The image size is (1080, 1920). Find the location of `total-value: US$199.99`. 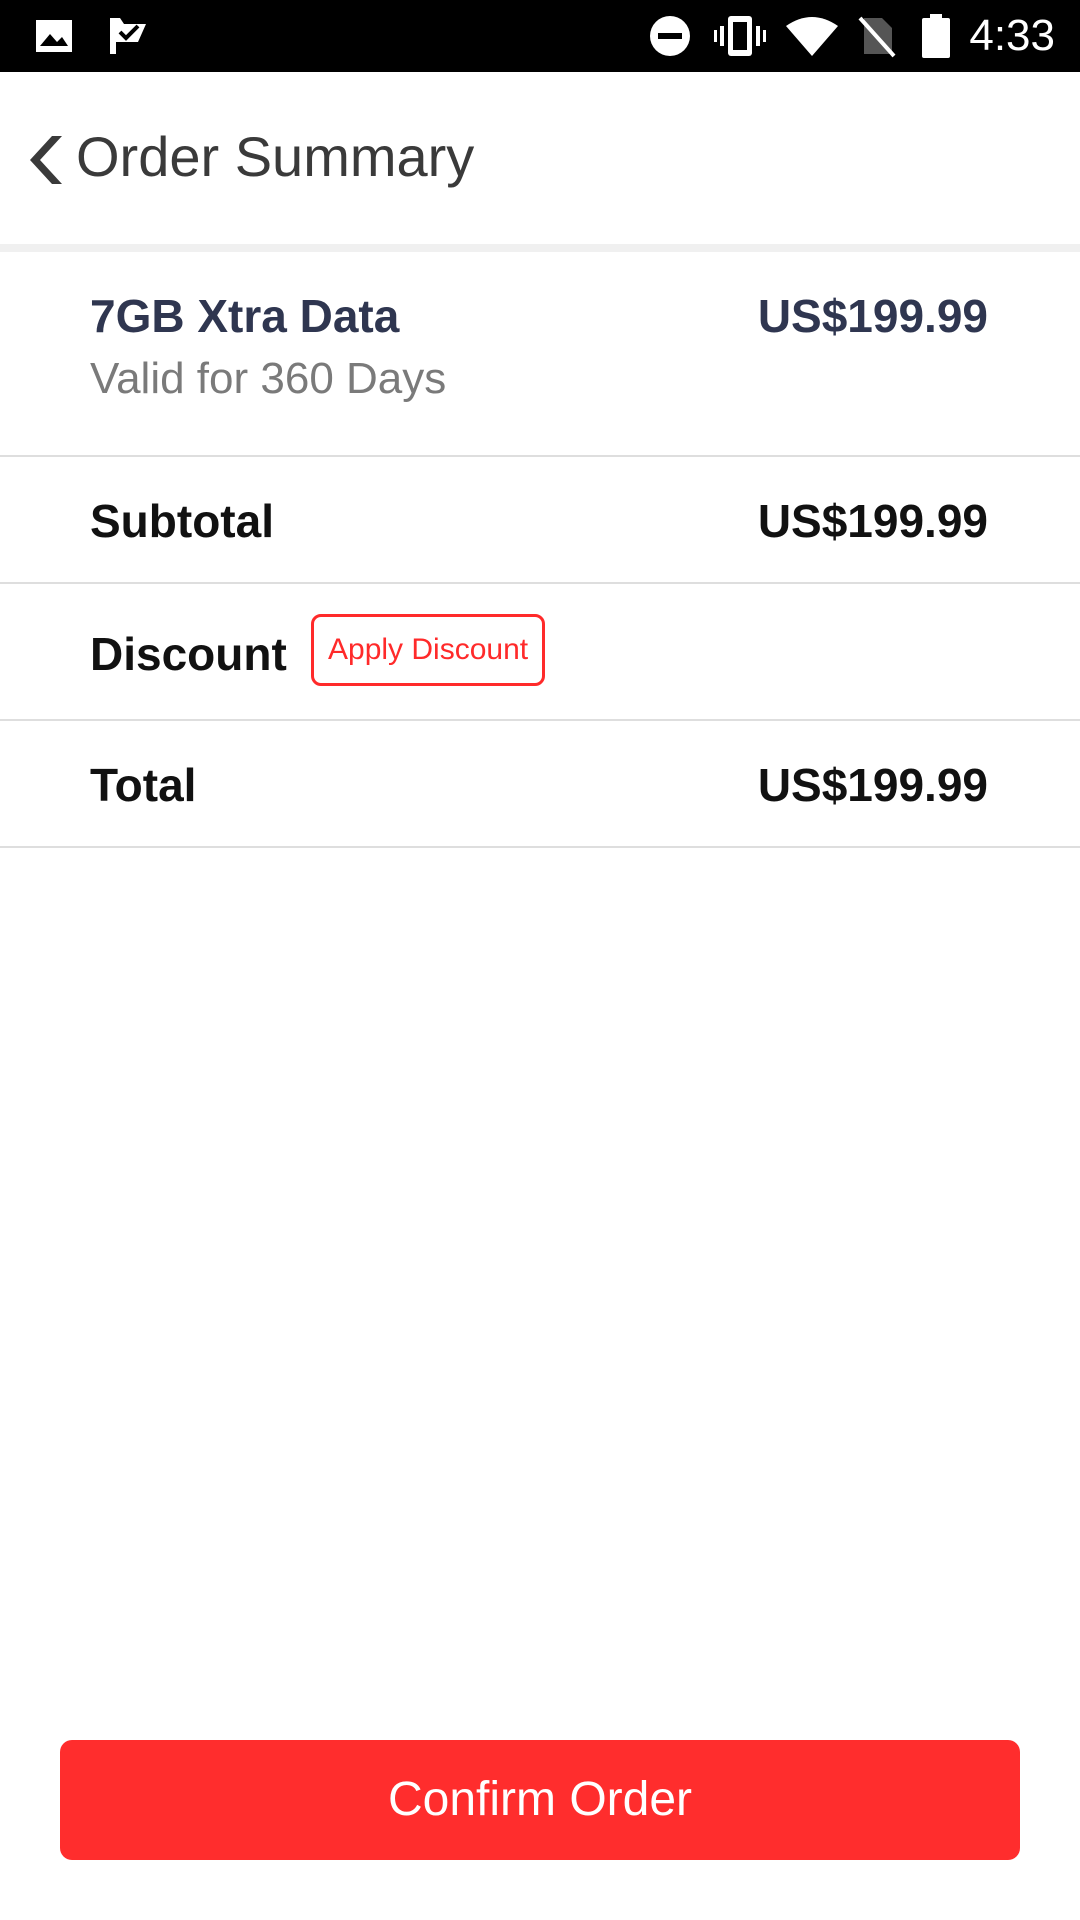

total-value: US$199.99 is located at coordinates (872, 785).